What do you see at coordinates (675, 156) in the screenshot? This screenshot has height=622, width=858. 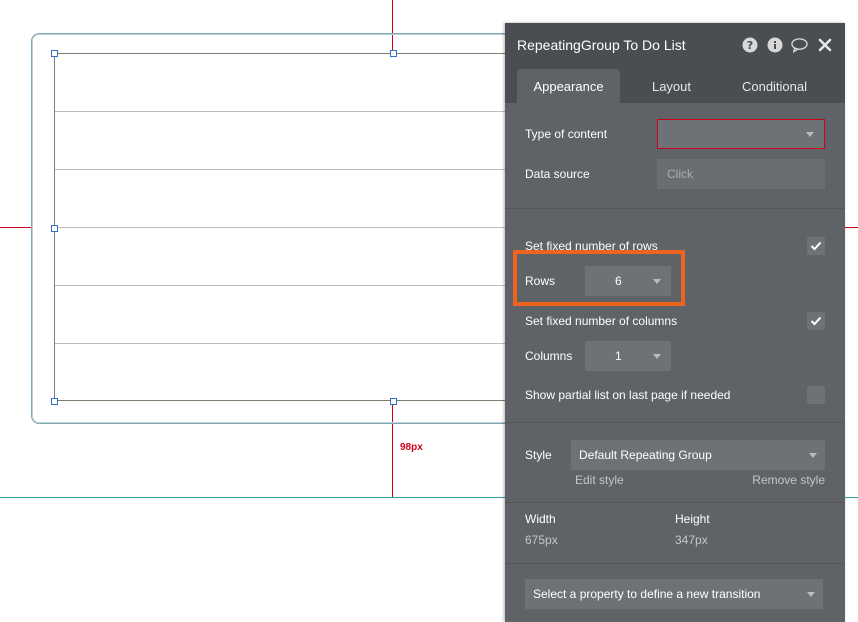 I see `content-section: Type of content Data source Click` at bounding box center [675, 156].